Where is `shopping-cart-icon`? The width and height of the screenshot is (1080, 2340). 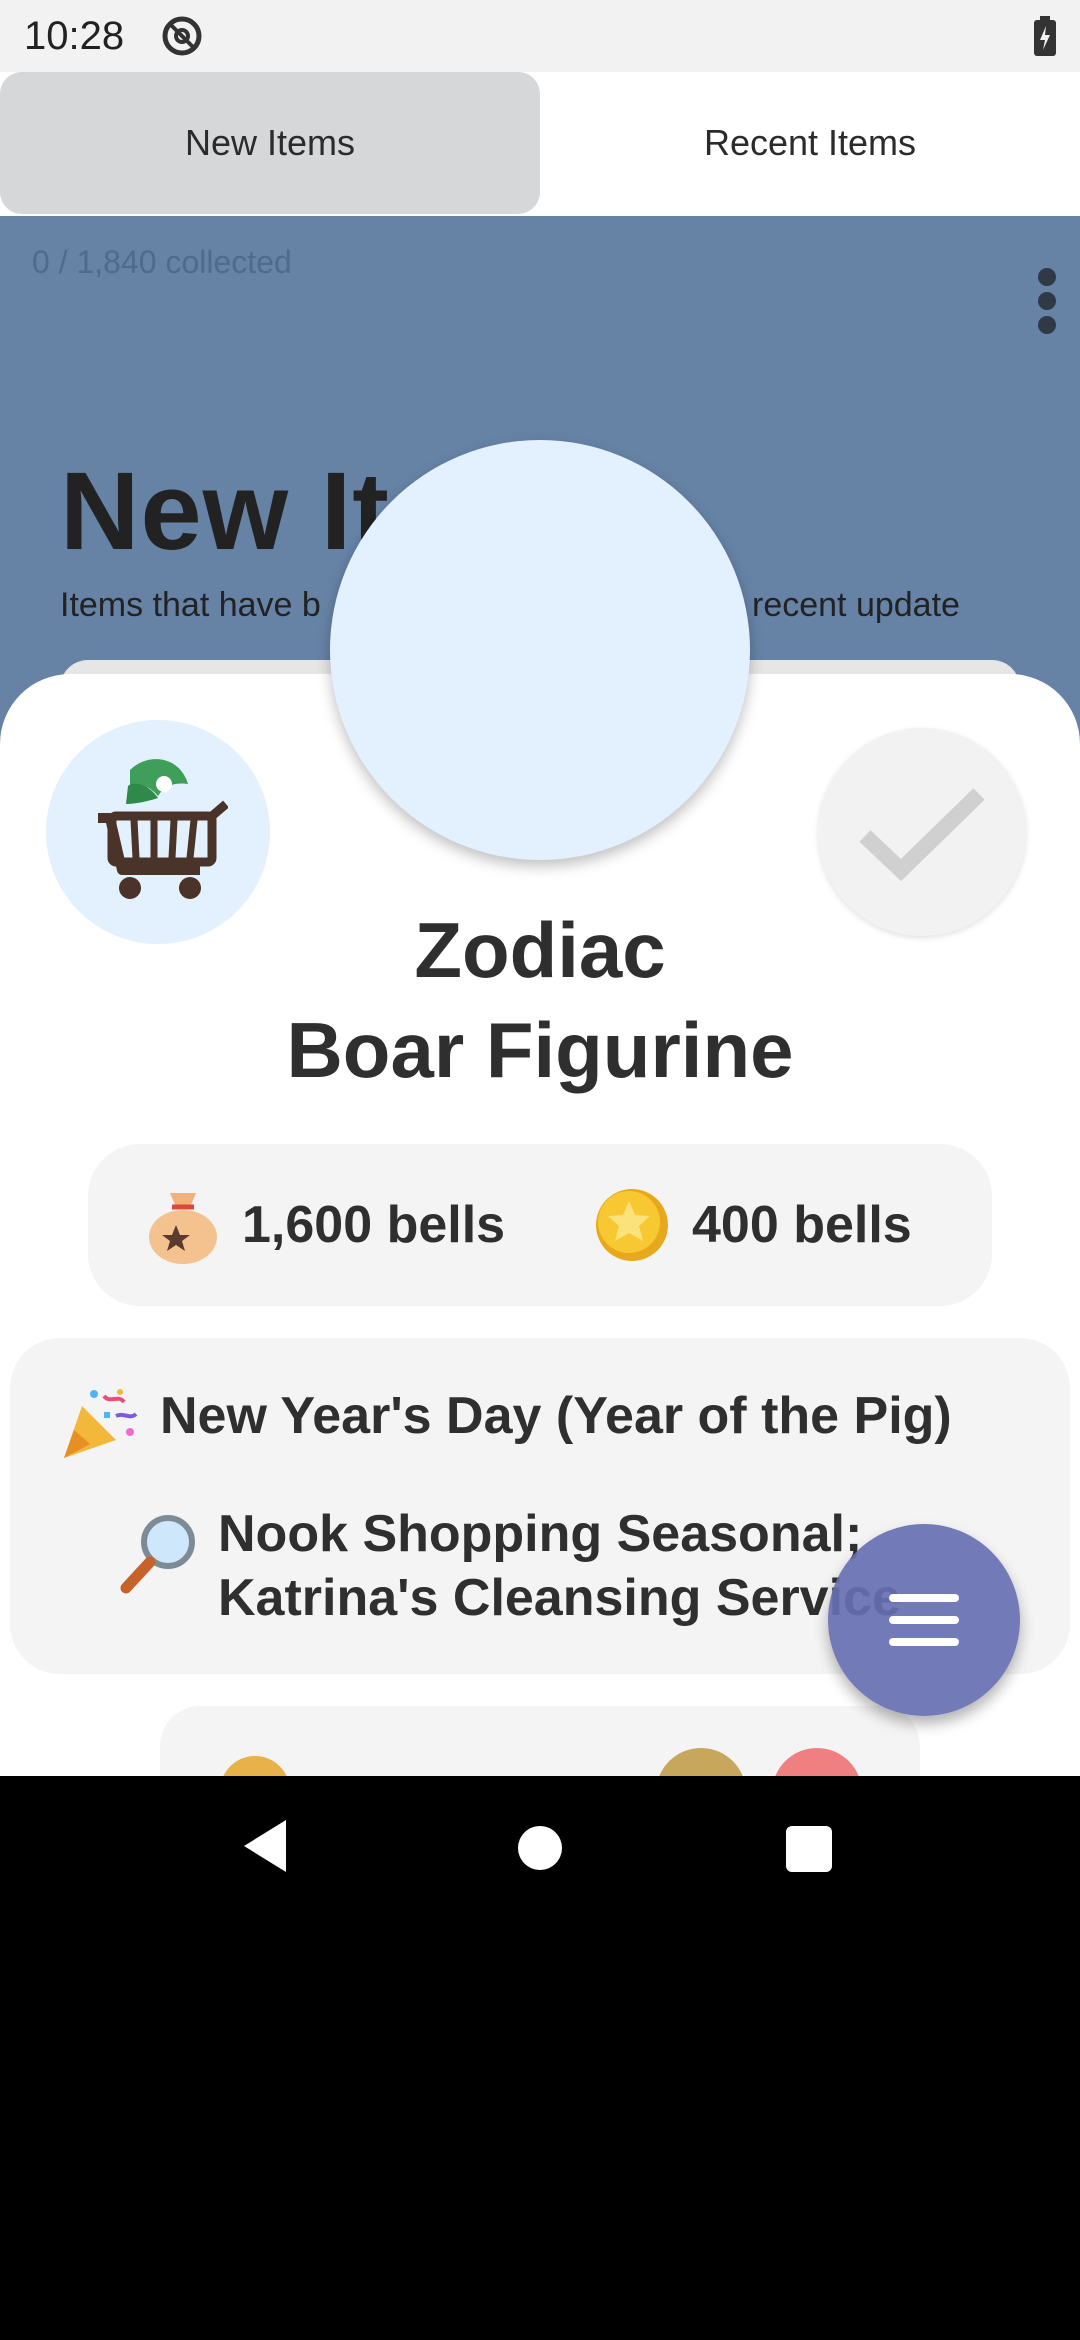
shopping-cart-icon is located at coordinates (163, 829).